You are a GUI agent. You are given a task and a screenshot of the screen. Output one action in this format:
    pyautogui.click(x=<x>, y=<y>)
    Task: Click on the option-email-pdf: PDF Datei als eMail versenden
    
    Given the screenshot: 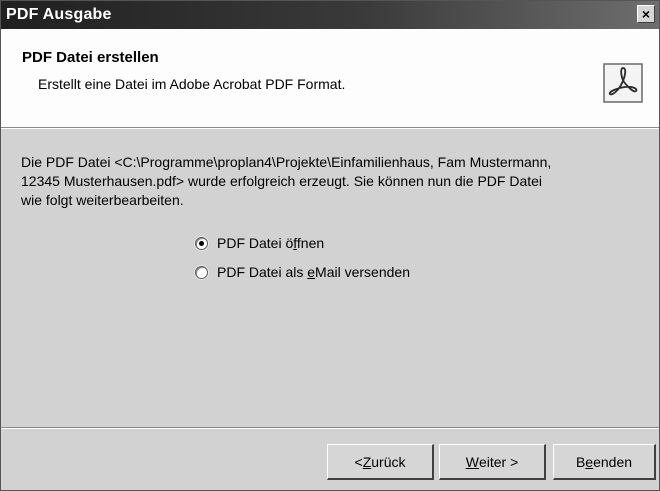 What is the action you would take?
    pyautogui.click(x=302, y=272)
    